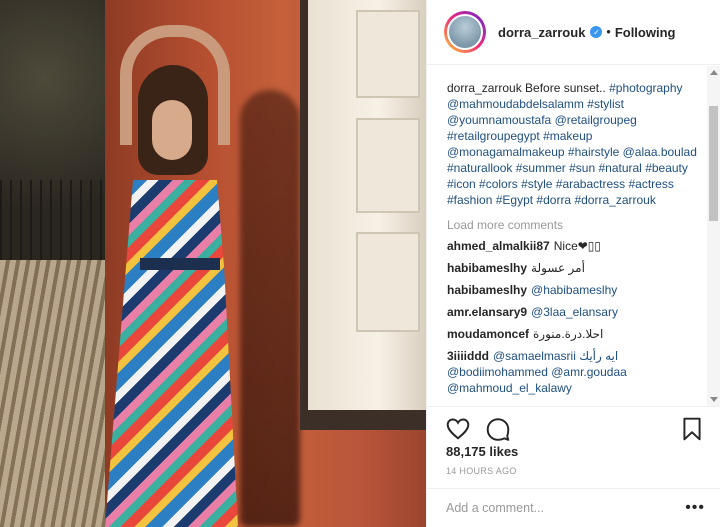  What do you see at coordinates (172, 130) in the screenshot?
I see `model-face` at bounding box center [172, 130].